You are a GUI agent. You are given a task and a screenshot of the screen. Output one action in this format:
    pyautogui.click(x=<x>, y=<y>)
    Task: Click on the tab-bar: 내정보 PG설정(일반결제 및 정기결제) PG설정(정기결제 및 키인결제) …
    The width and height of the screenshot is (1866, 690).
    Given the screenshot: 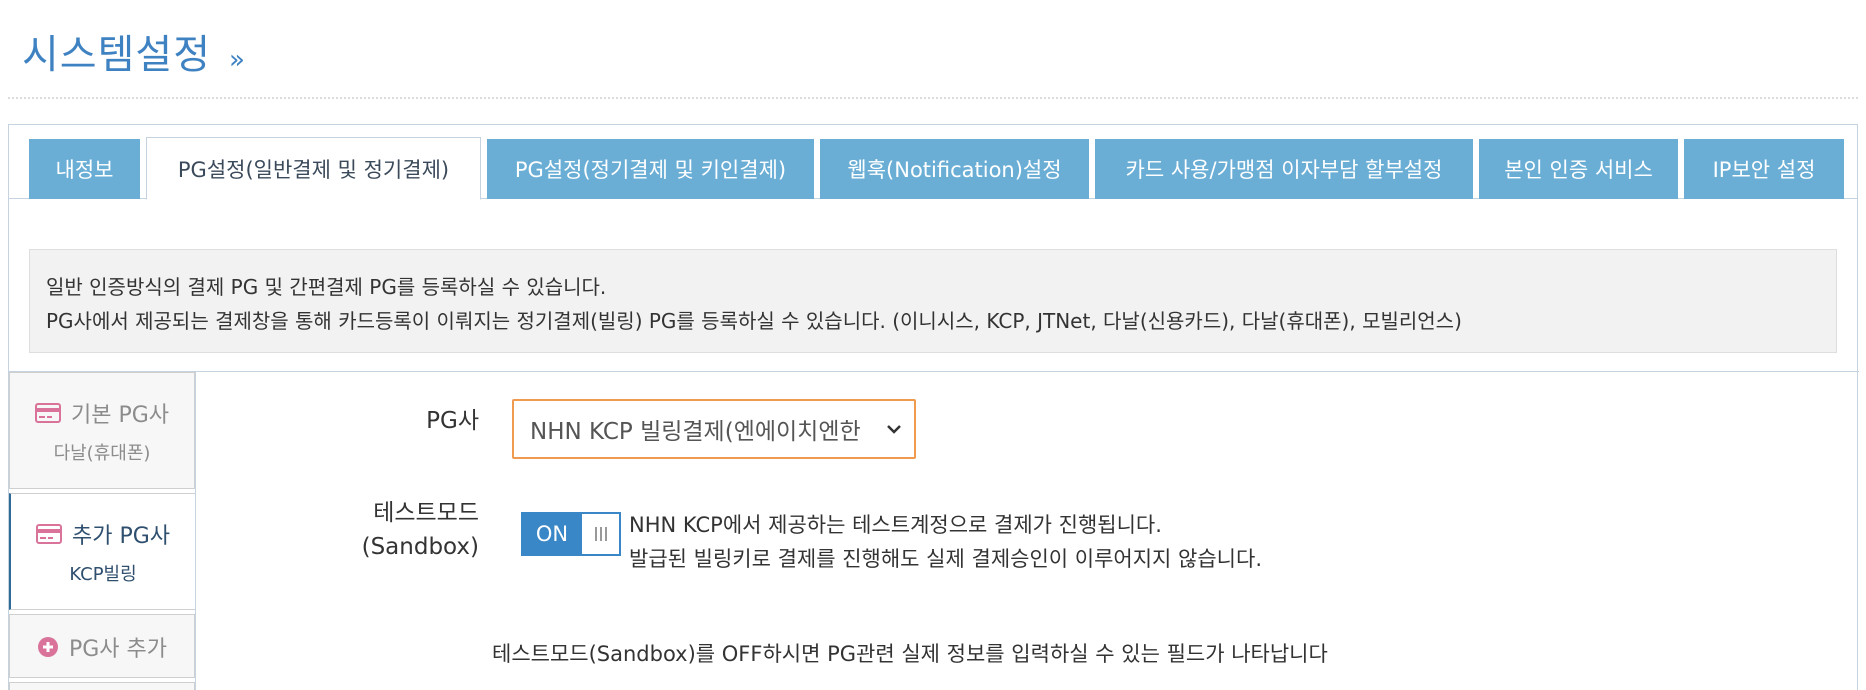 What is the action you would take?
    pyautogui.click(x=933, y=162)
    